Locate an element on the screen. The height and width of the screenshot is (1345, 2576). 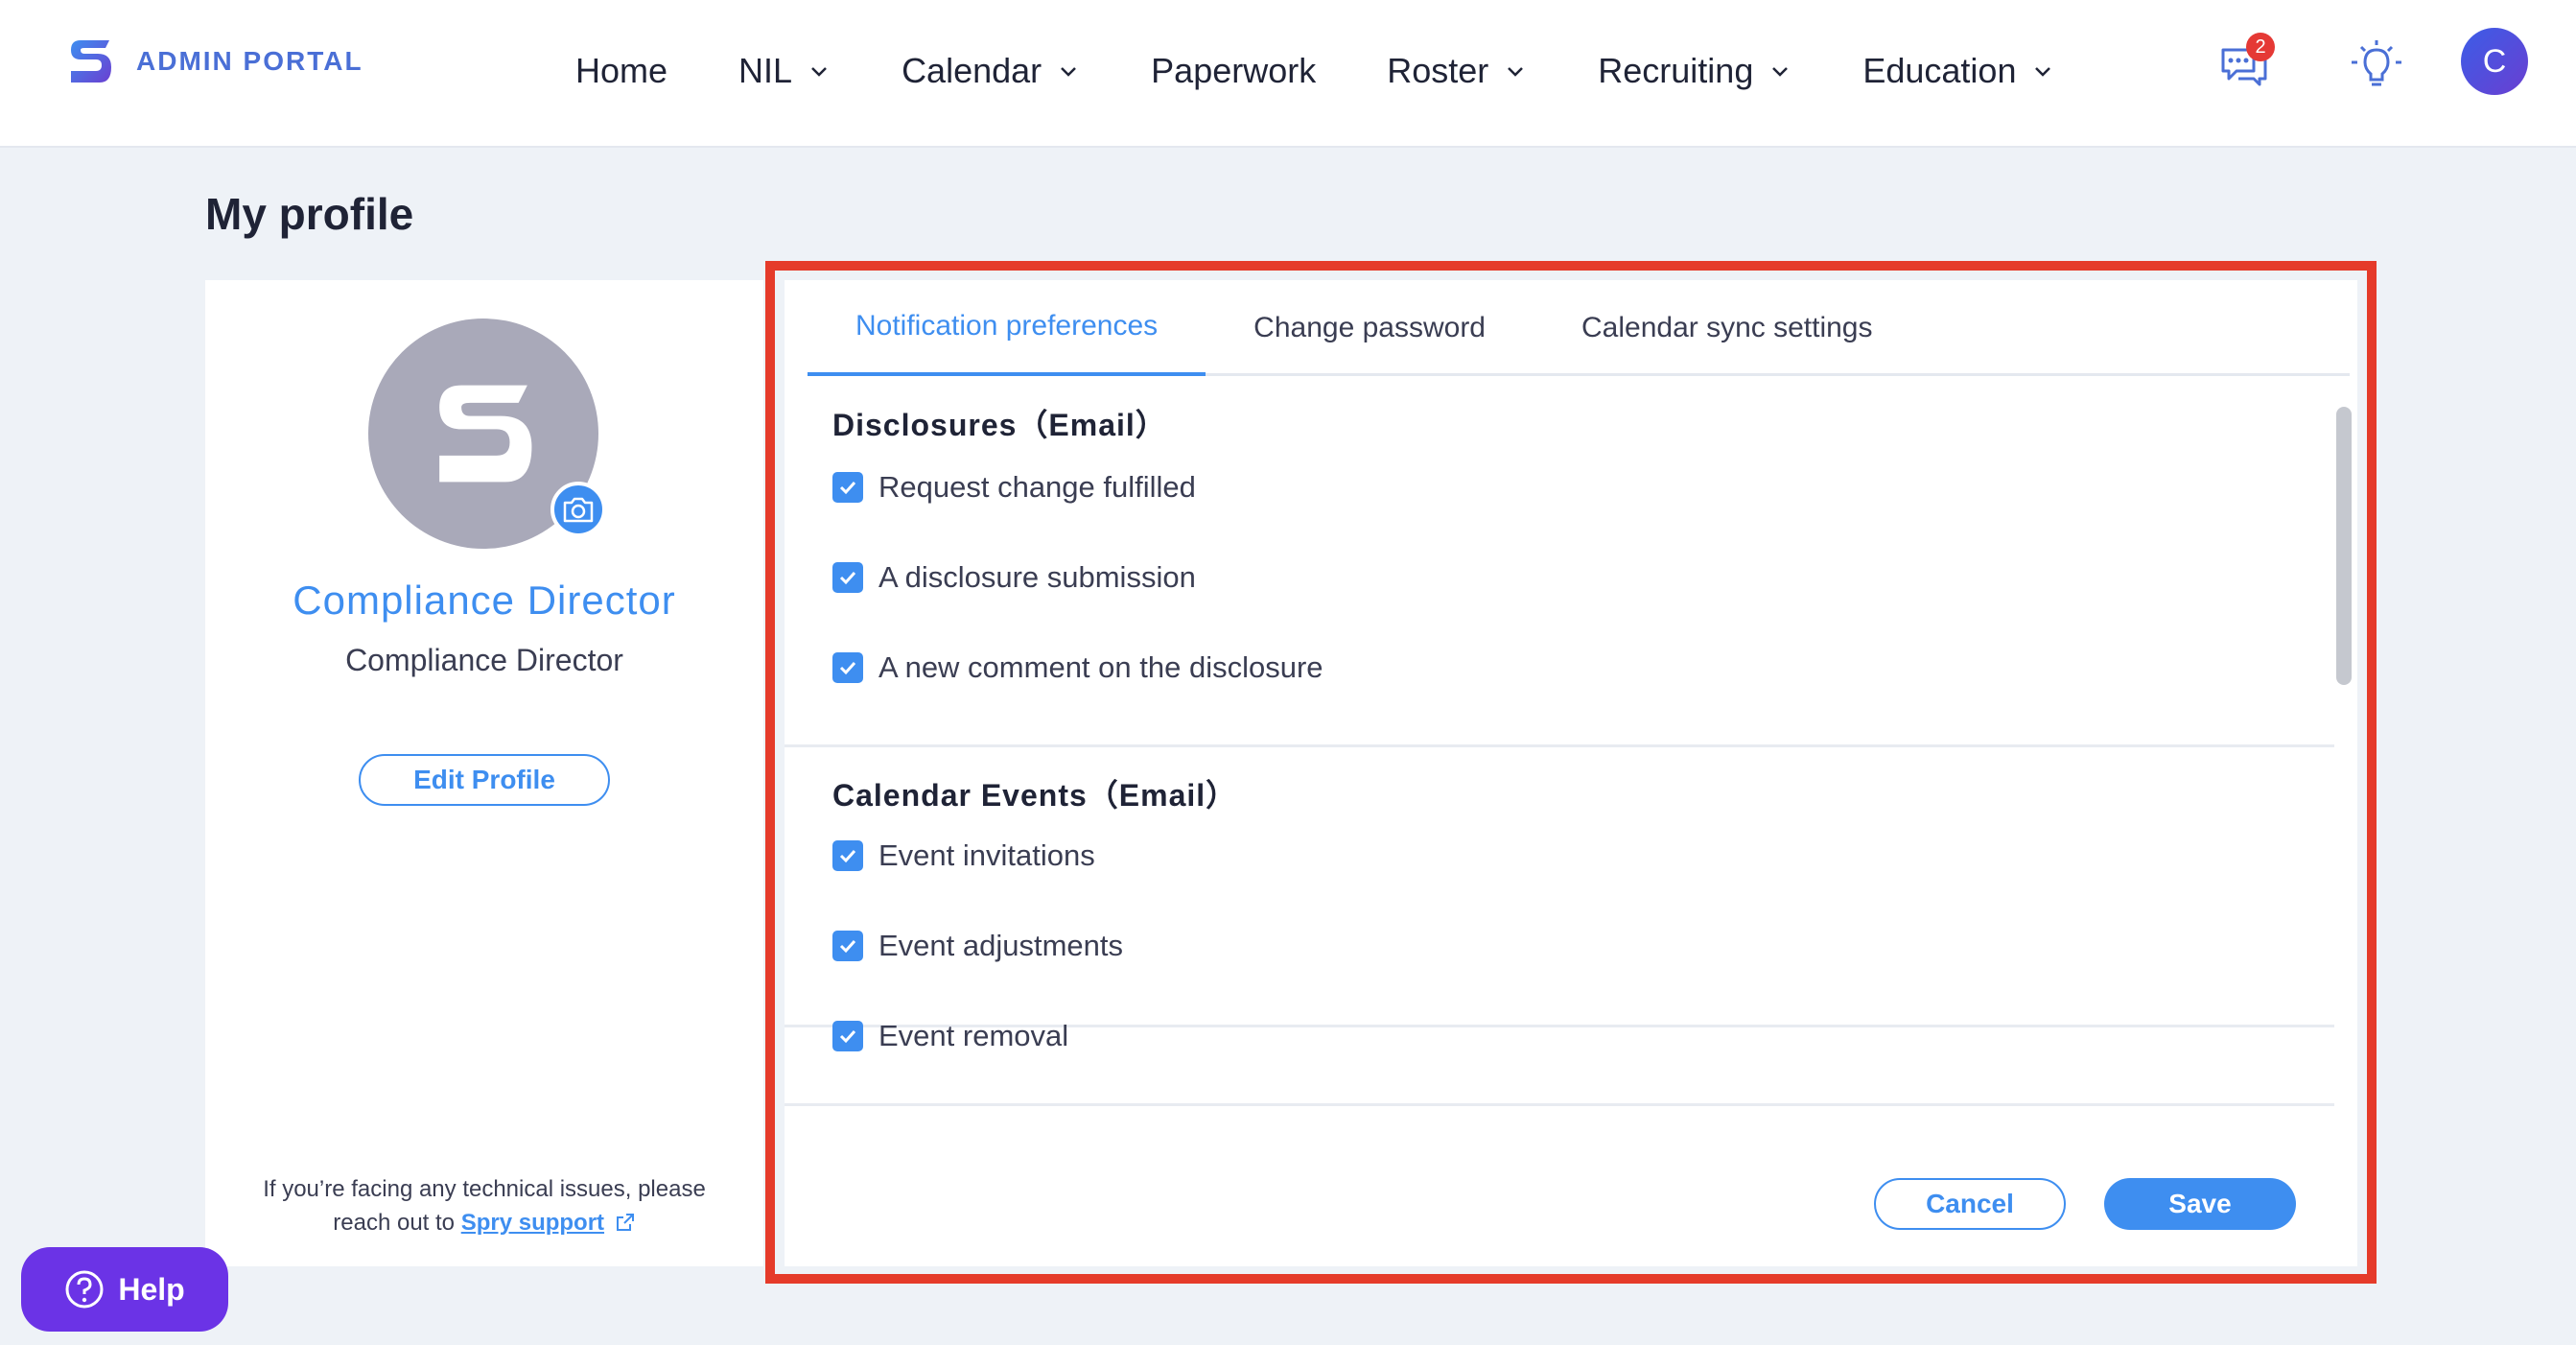
nav-education: Education is located at coordinates (1958, 71).